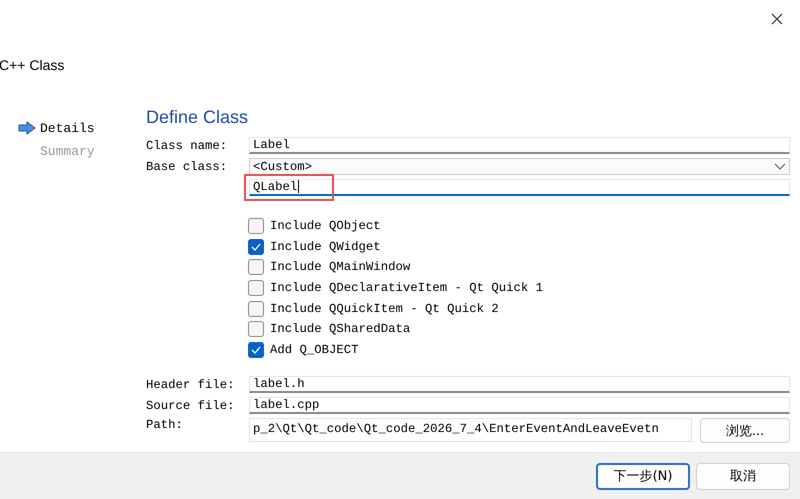 The image size is (800, 499). Describe the element at coordinates (82, 128) in the screenshot. I see `sidebar-item: Details` at that location.